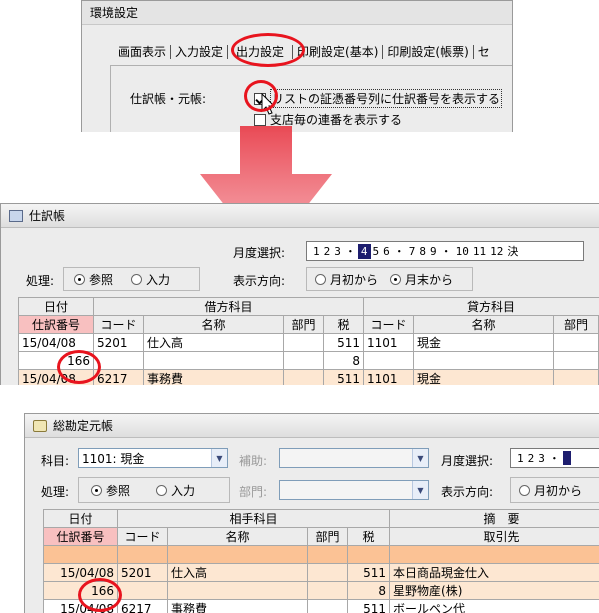 This screenshot has width=599, height=613. I want to click on month-12: 12, so click(496, 251).